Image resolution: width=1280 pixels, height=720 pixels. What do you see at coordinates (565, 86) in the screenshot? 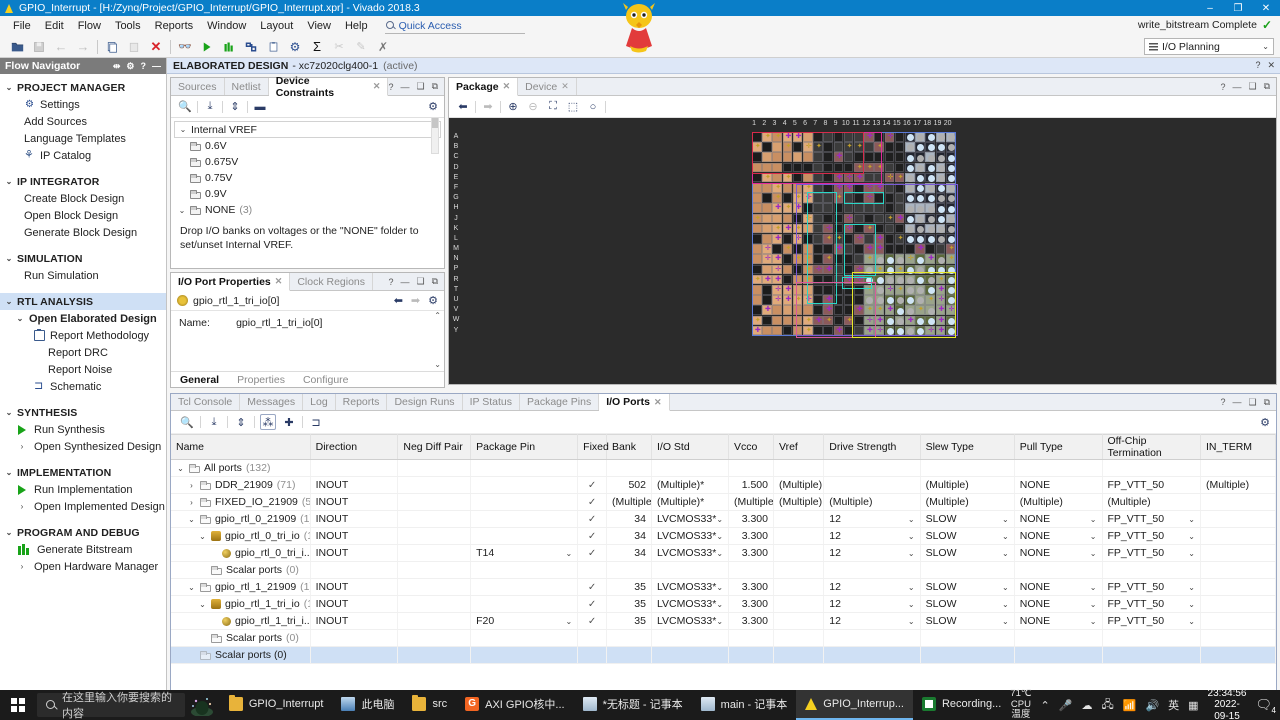
I see `close-icon: ✕` at bounding box center [565, 86].